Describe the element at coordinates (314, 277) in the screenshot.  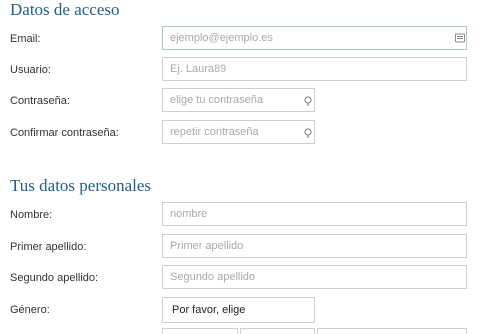
I see `second-surname-field` at that location.